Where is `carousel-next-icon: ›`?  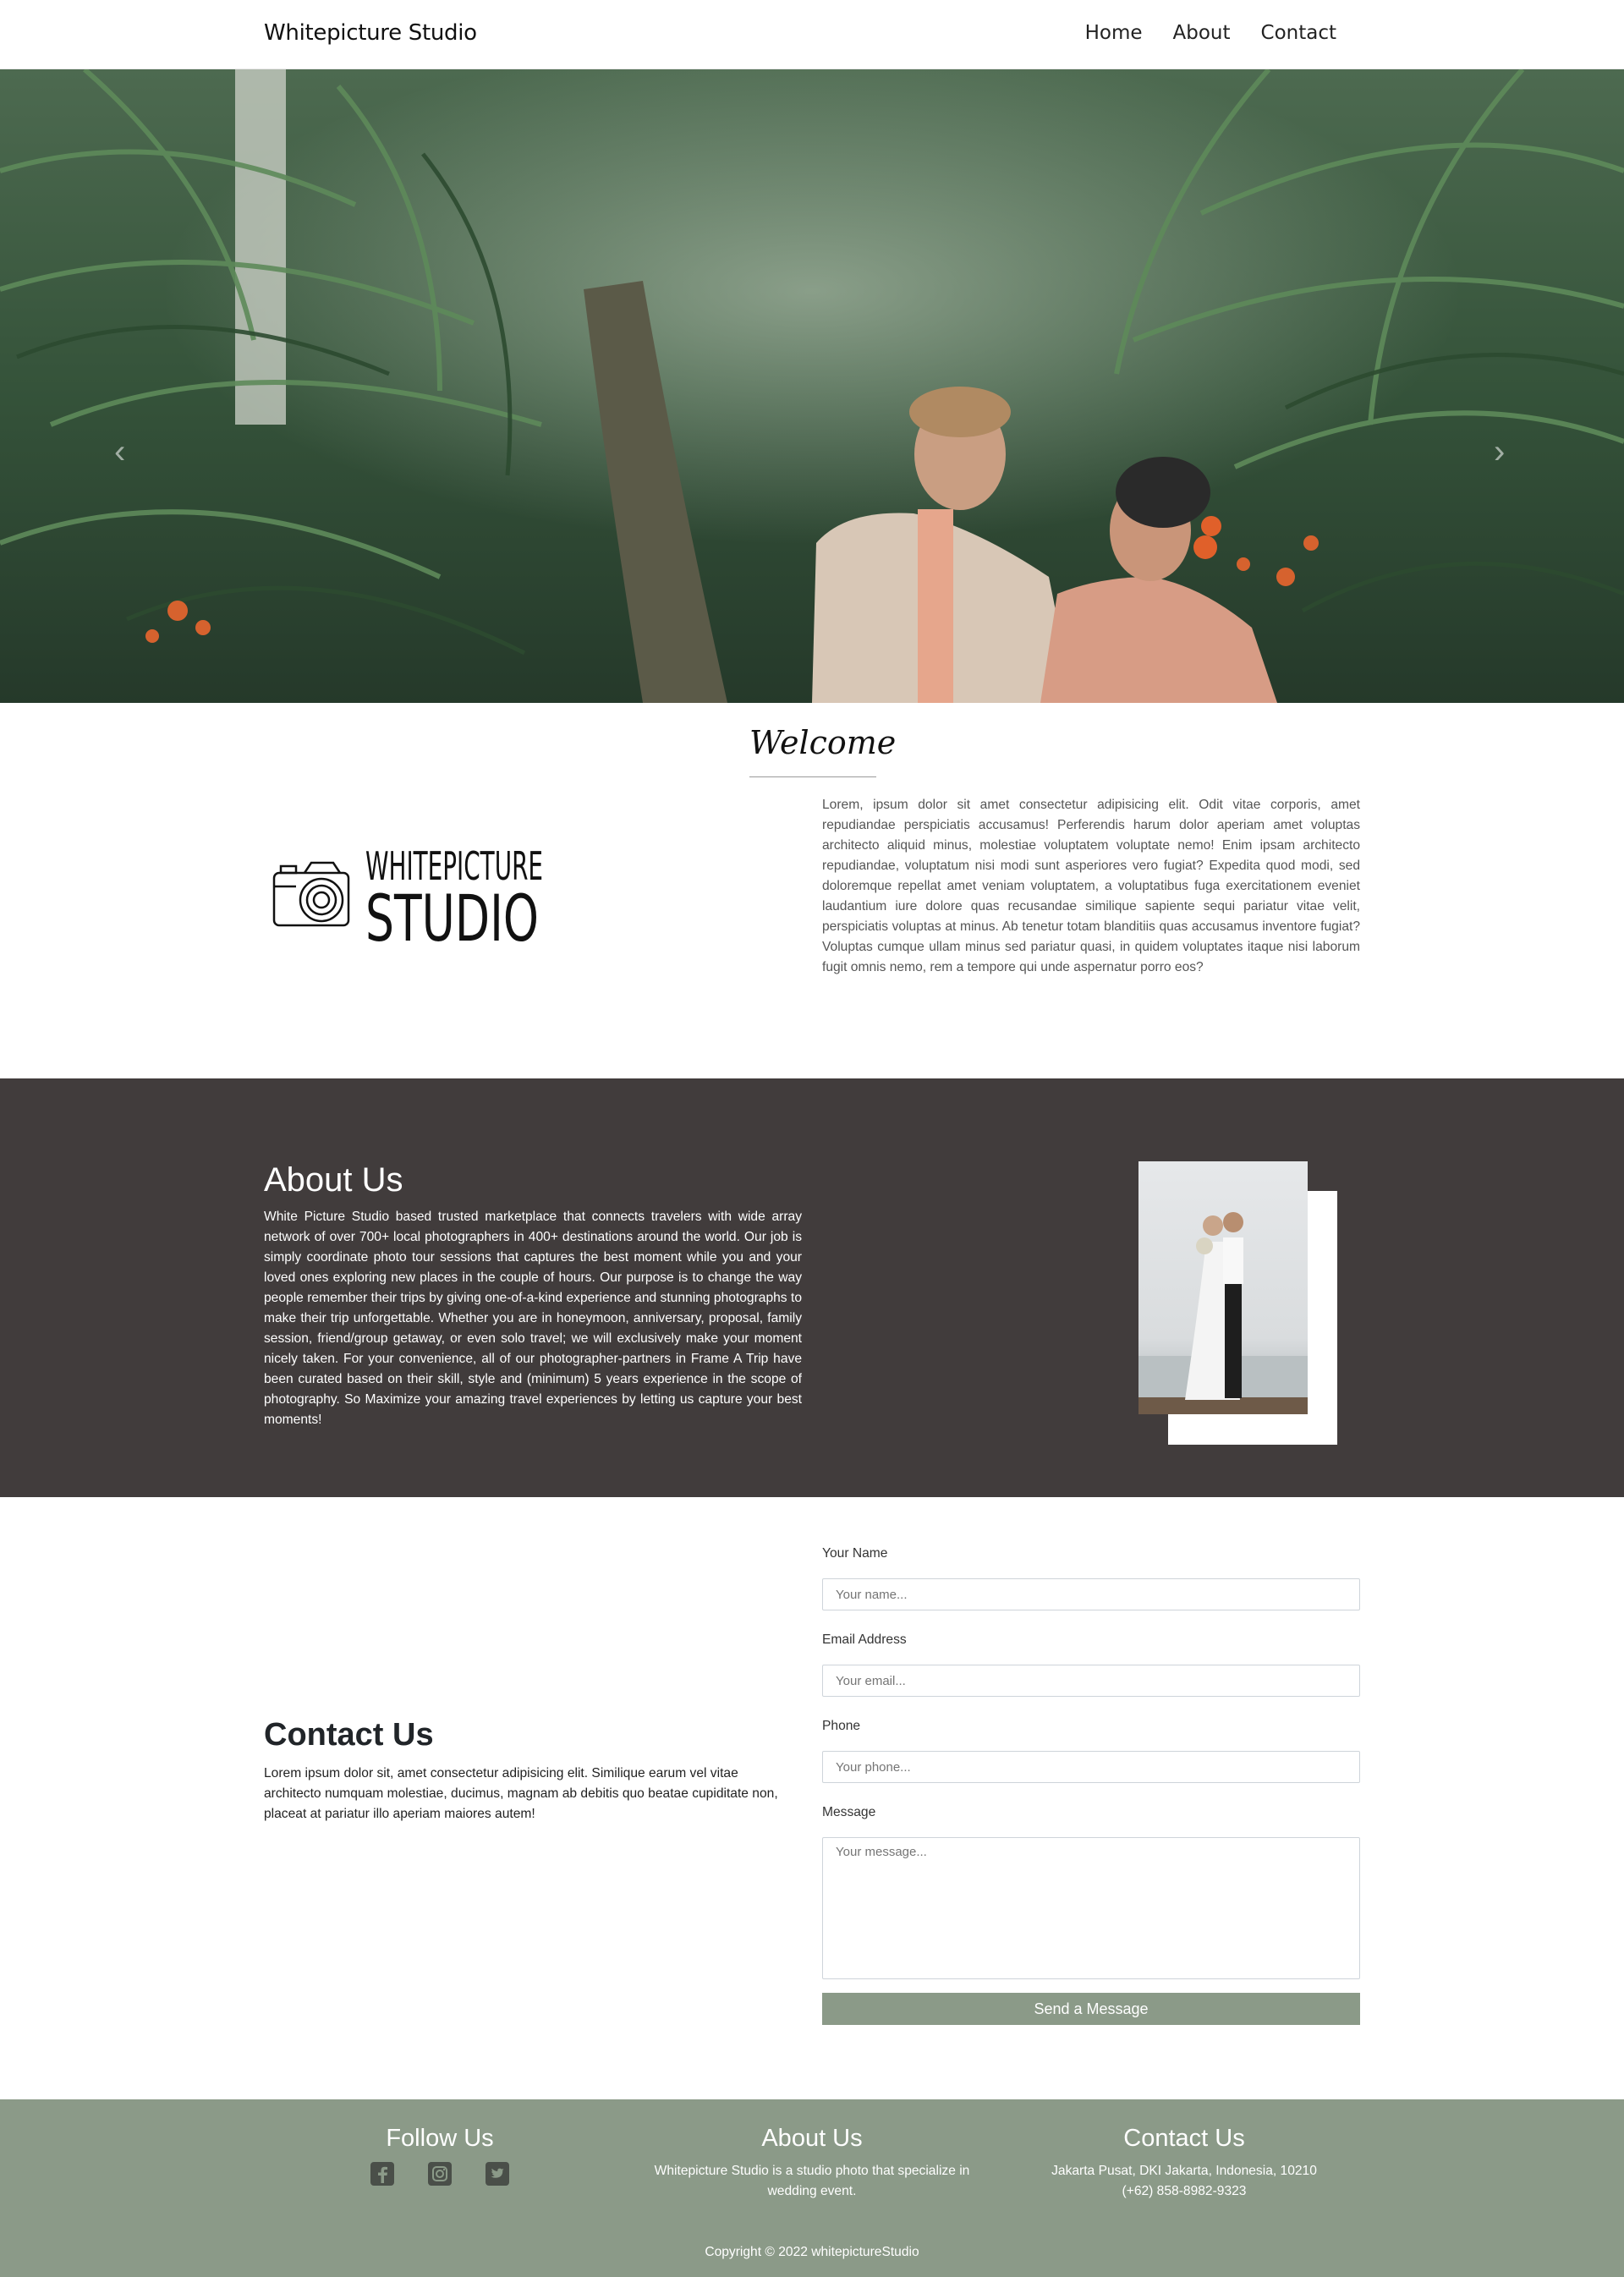 carousel-next-icon: › is located at coordinates (1500, 452).